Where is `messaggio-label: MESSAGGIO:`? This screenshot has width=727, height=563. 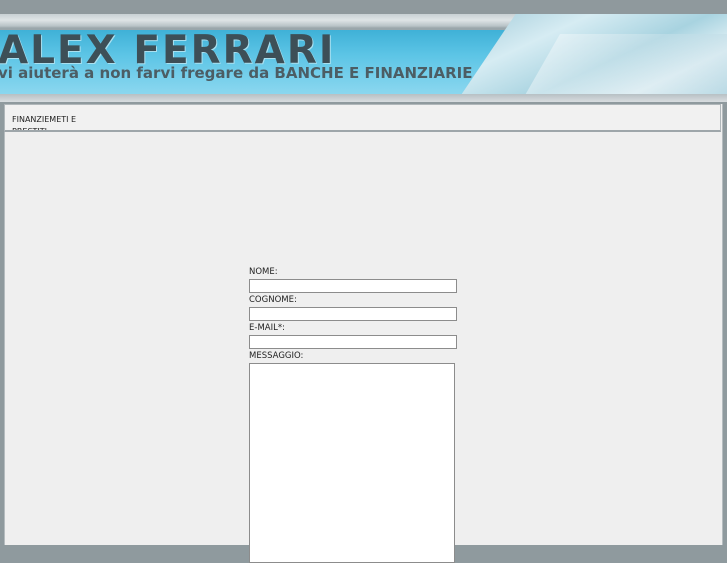
messaggio-label: MESSAGGIO: is located at coordinates (276, 356).